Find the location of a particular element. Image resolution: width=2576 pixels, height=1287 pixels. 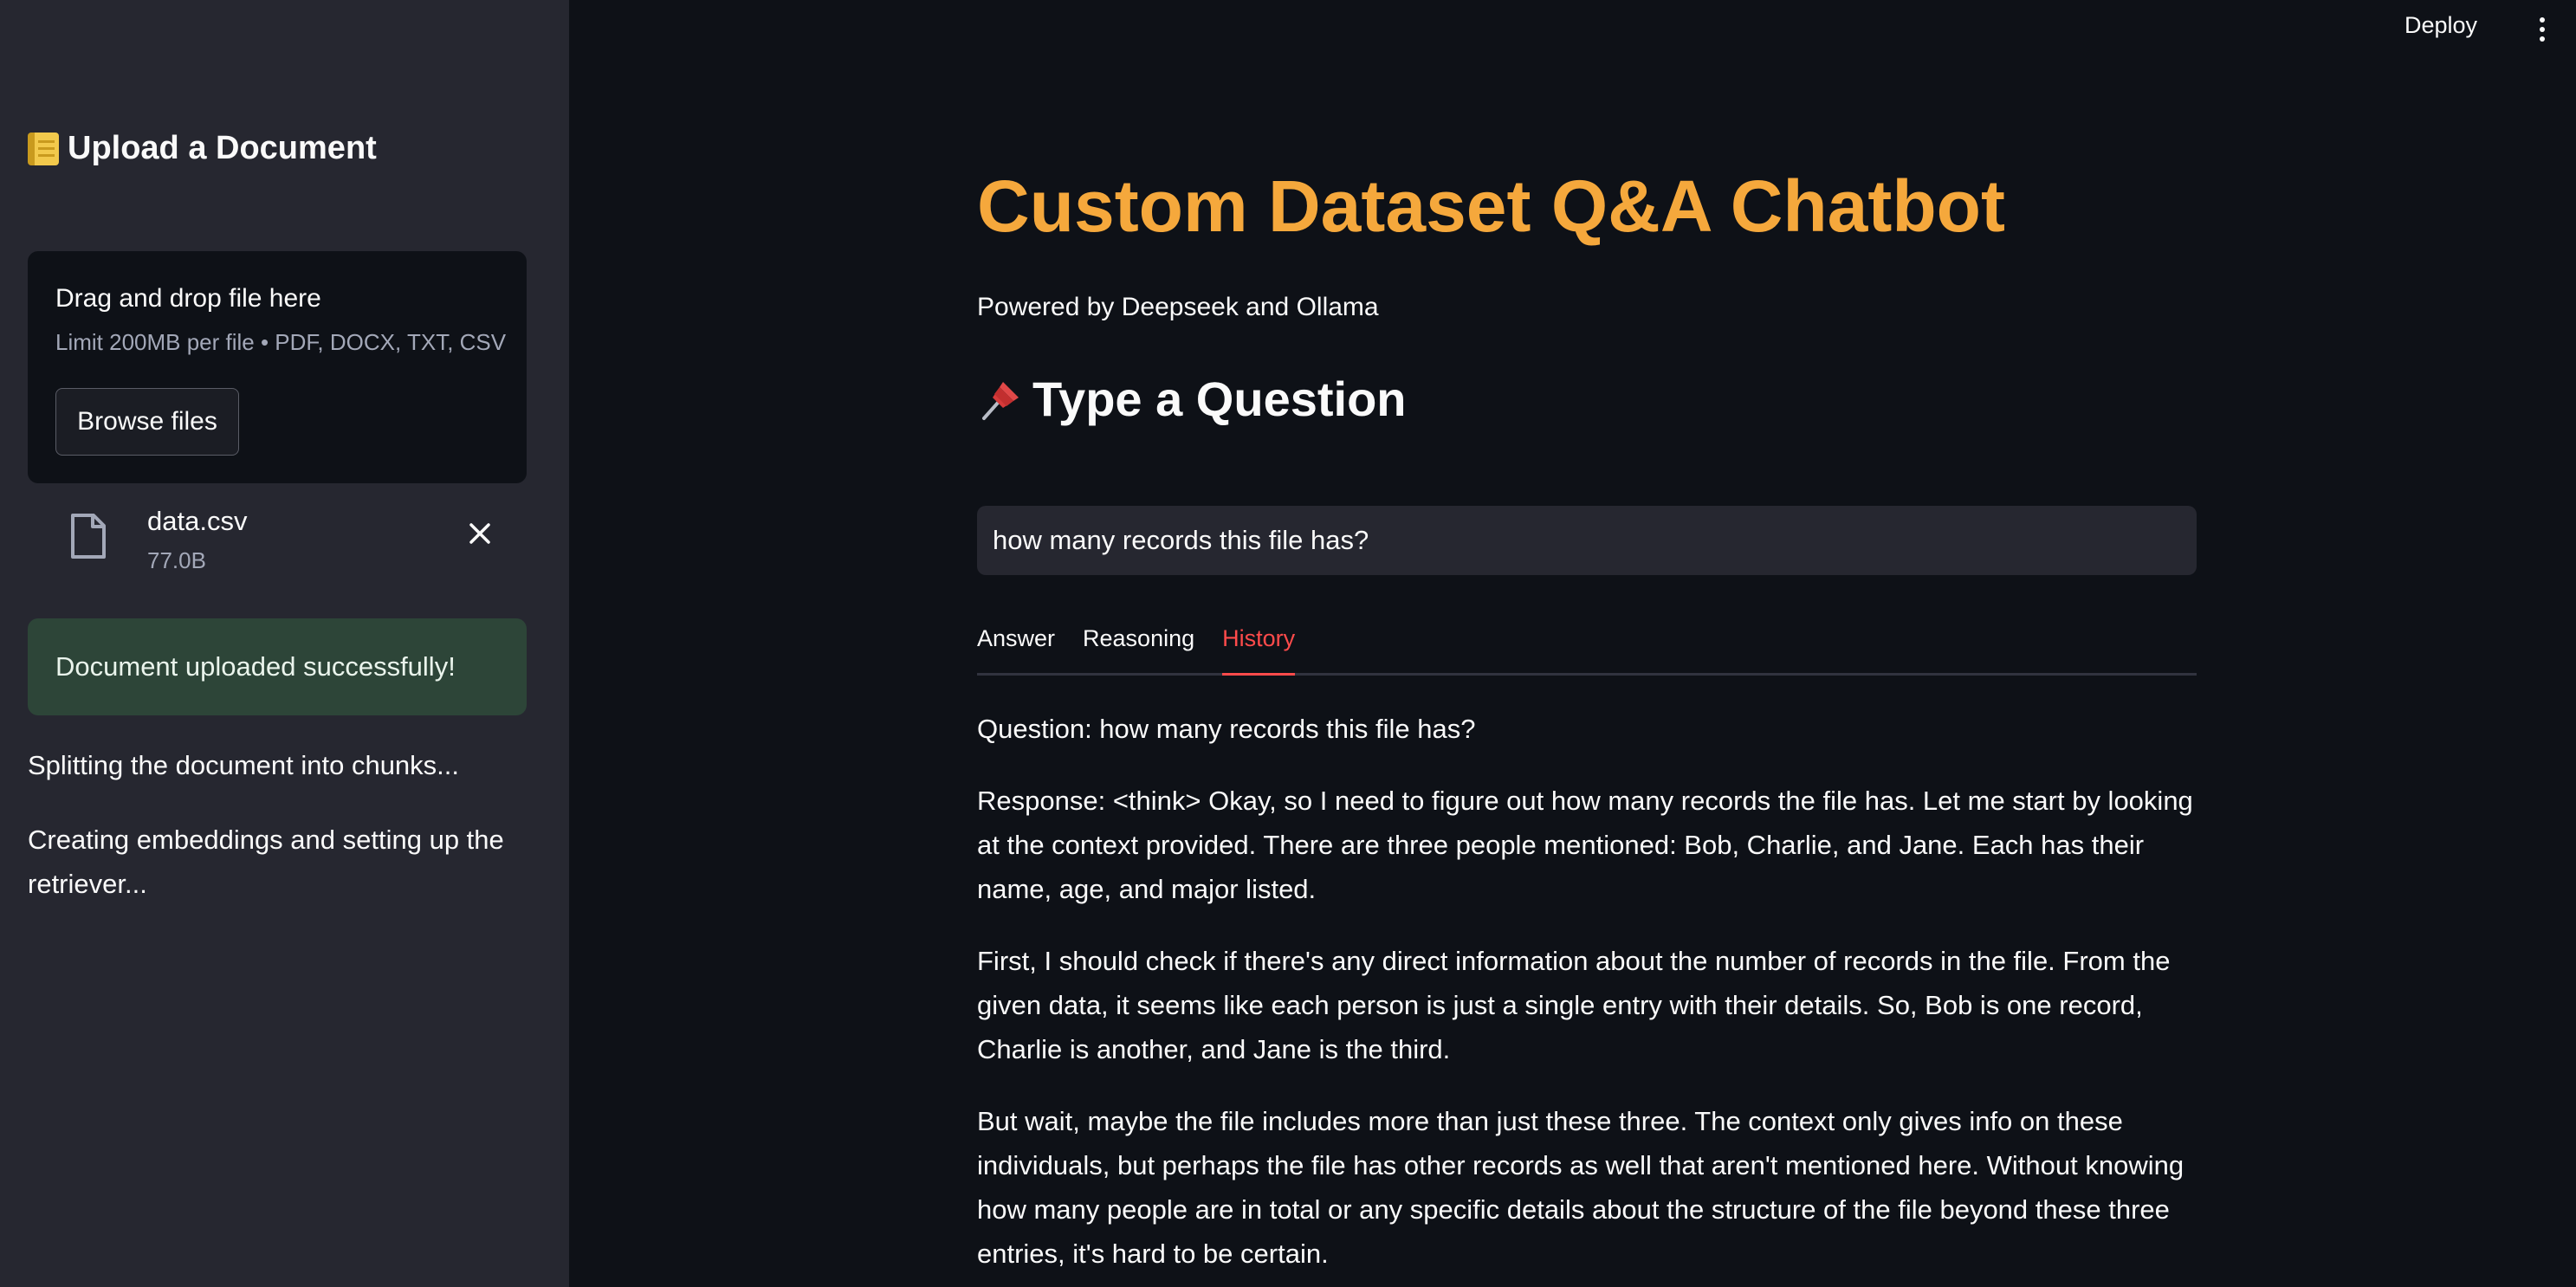

kebab-menu-icon is located at coordinates (2542, 29).